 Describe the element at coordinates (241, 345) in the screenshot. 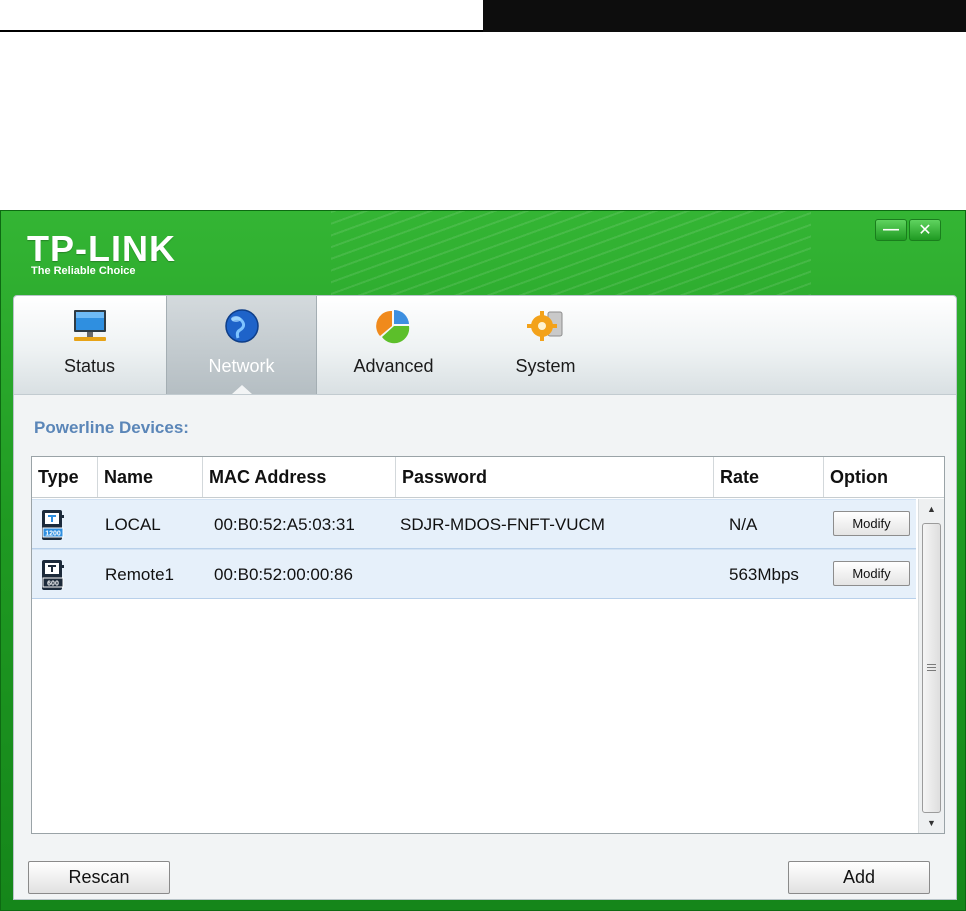

I see `tab-network: Network` at that location.